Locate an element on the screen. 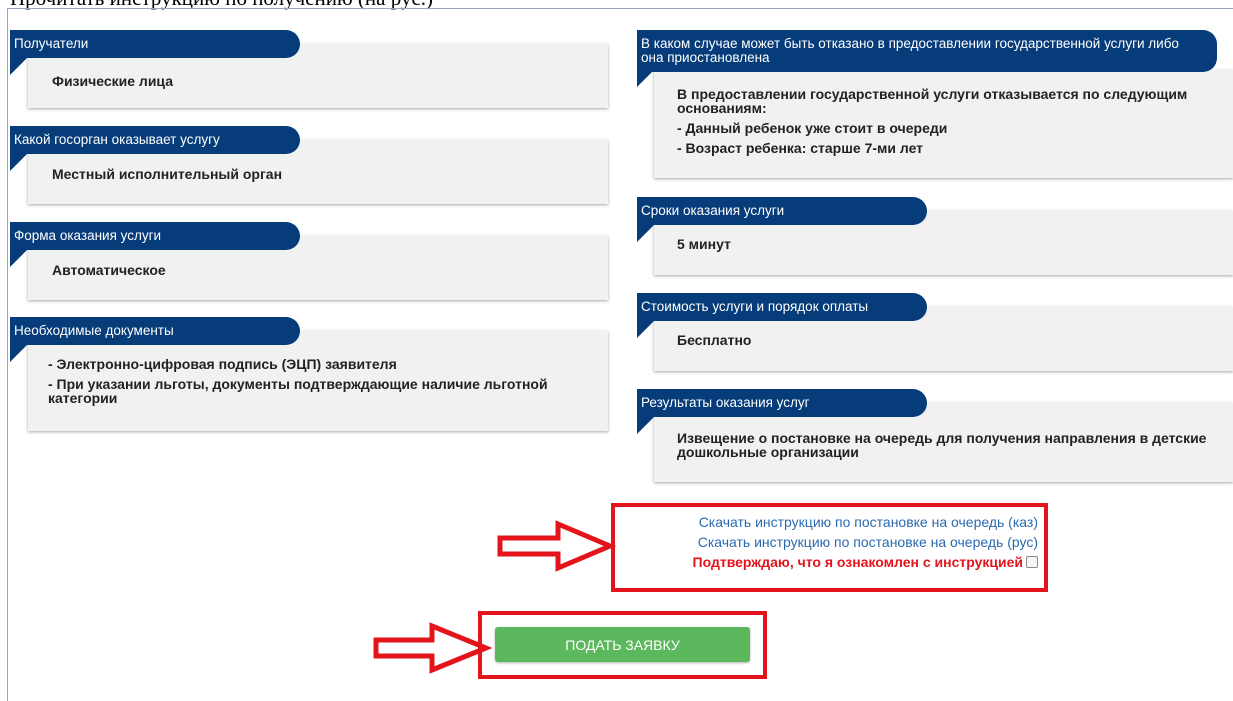 This screenshot has width=1233, height=701. card-header: Какой госорган оказывает услугу is located at coordinates (155, 140).